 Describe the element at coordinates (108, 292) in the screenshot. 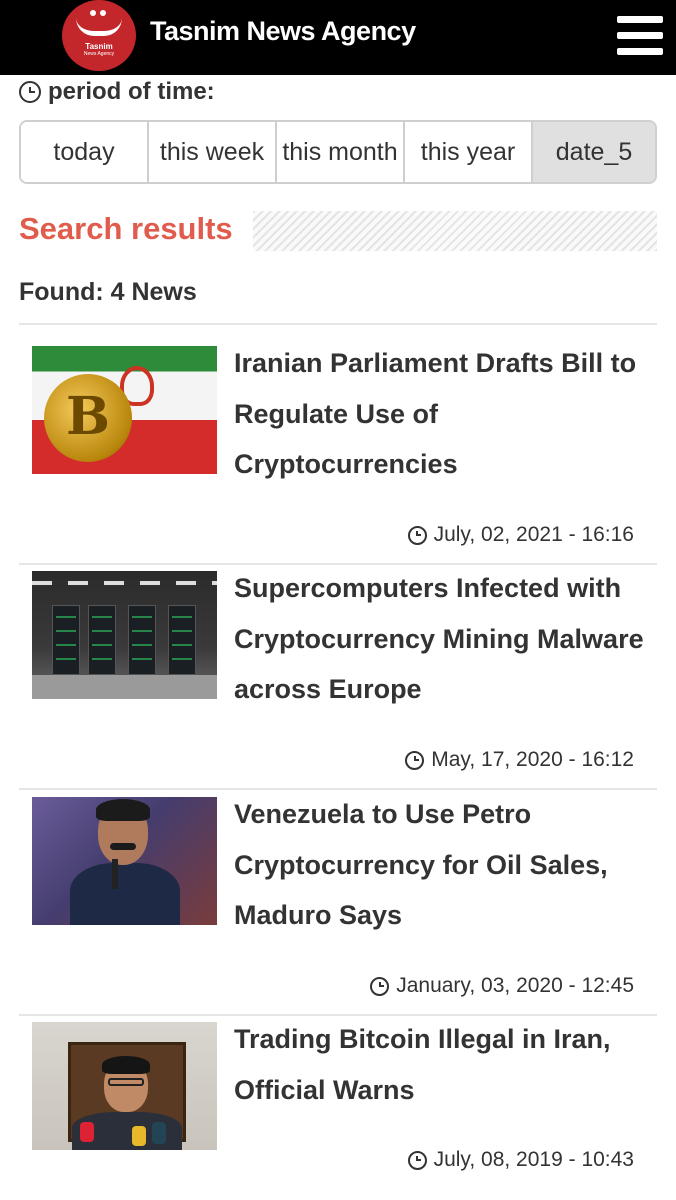

I see `results-count: Found: 4 News` at that location.